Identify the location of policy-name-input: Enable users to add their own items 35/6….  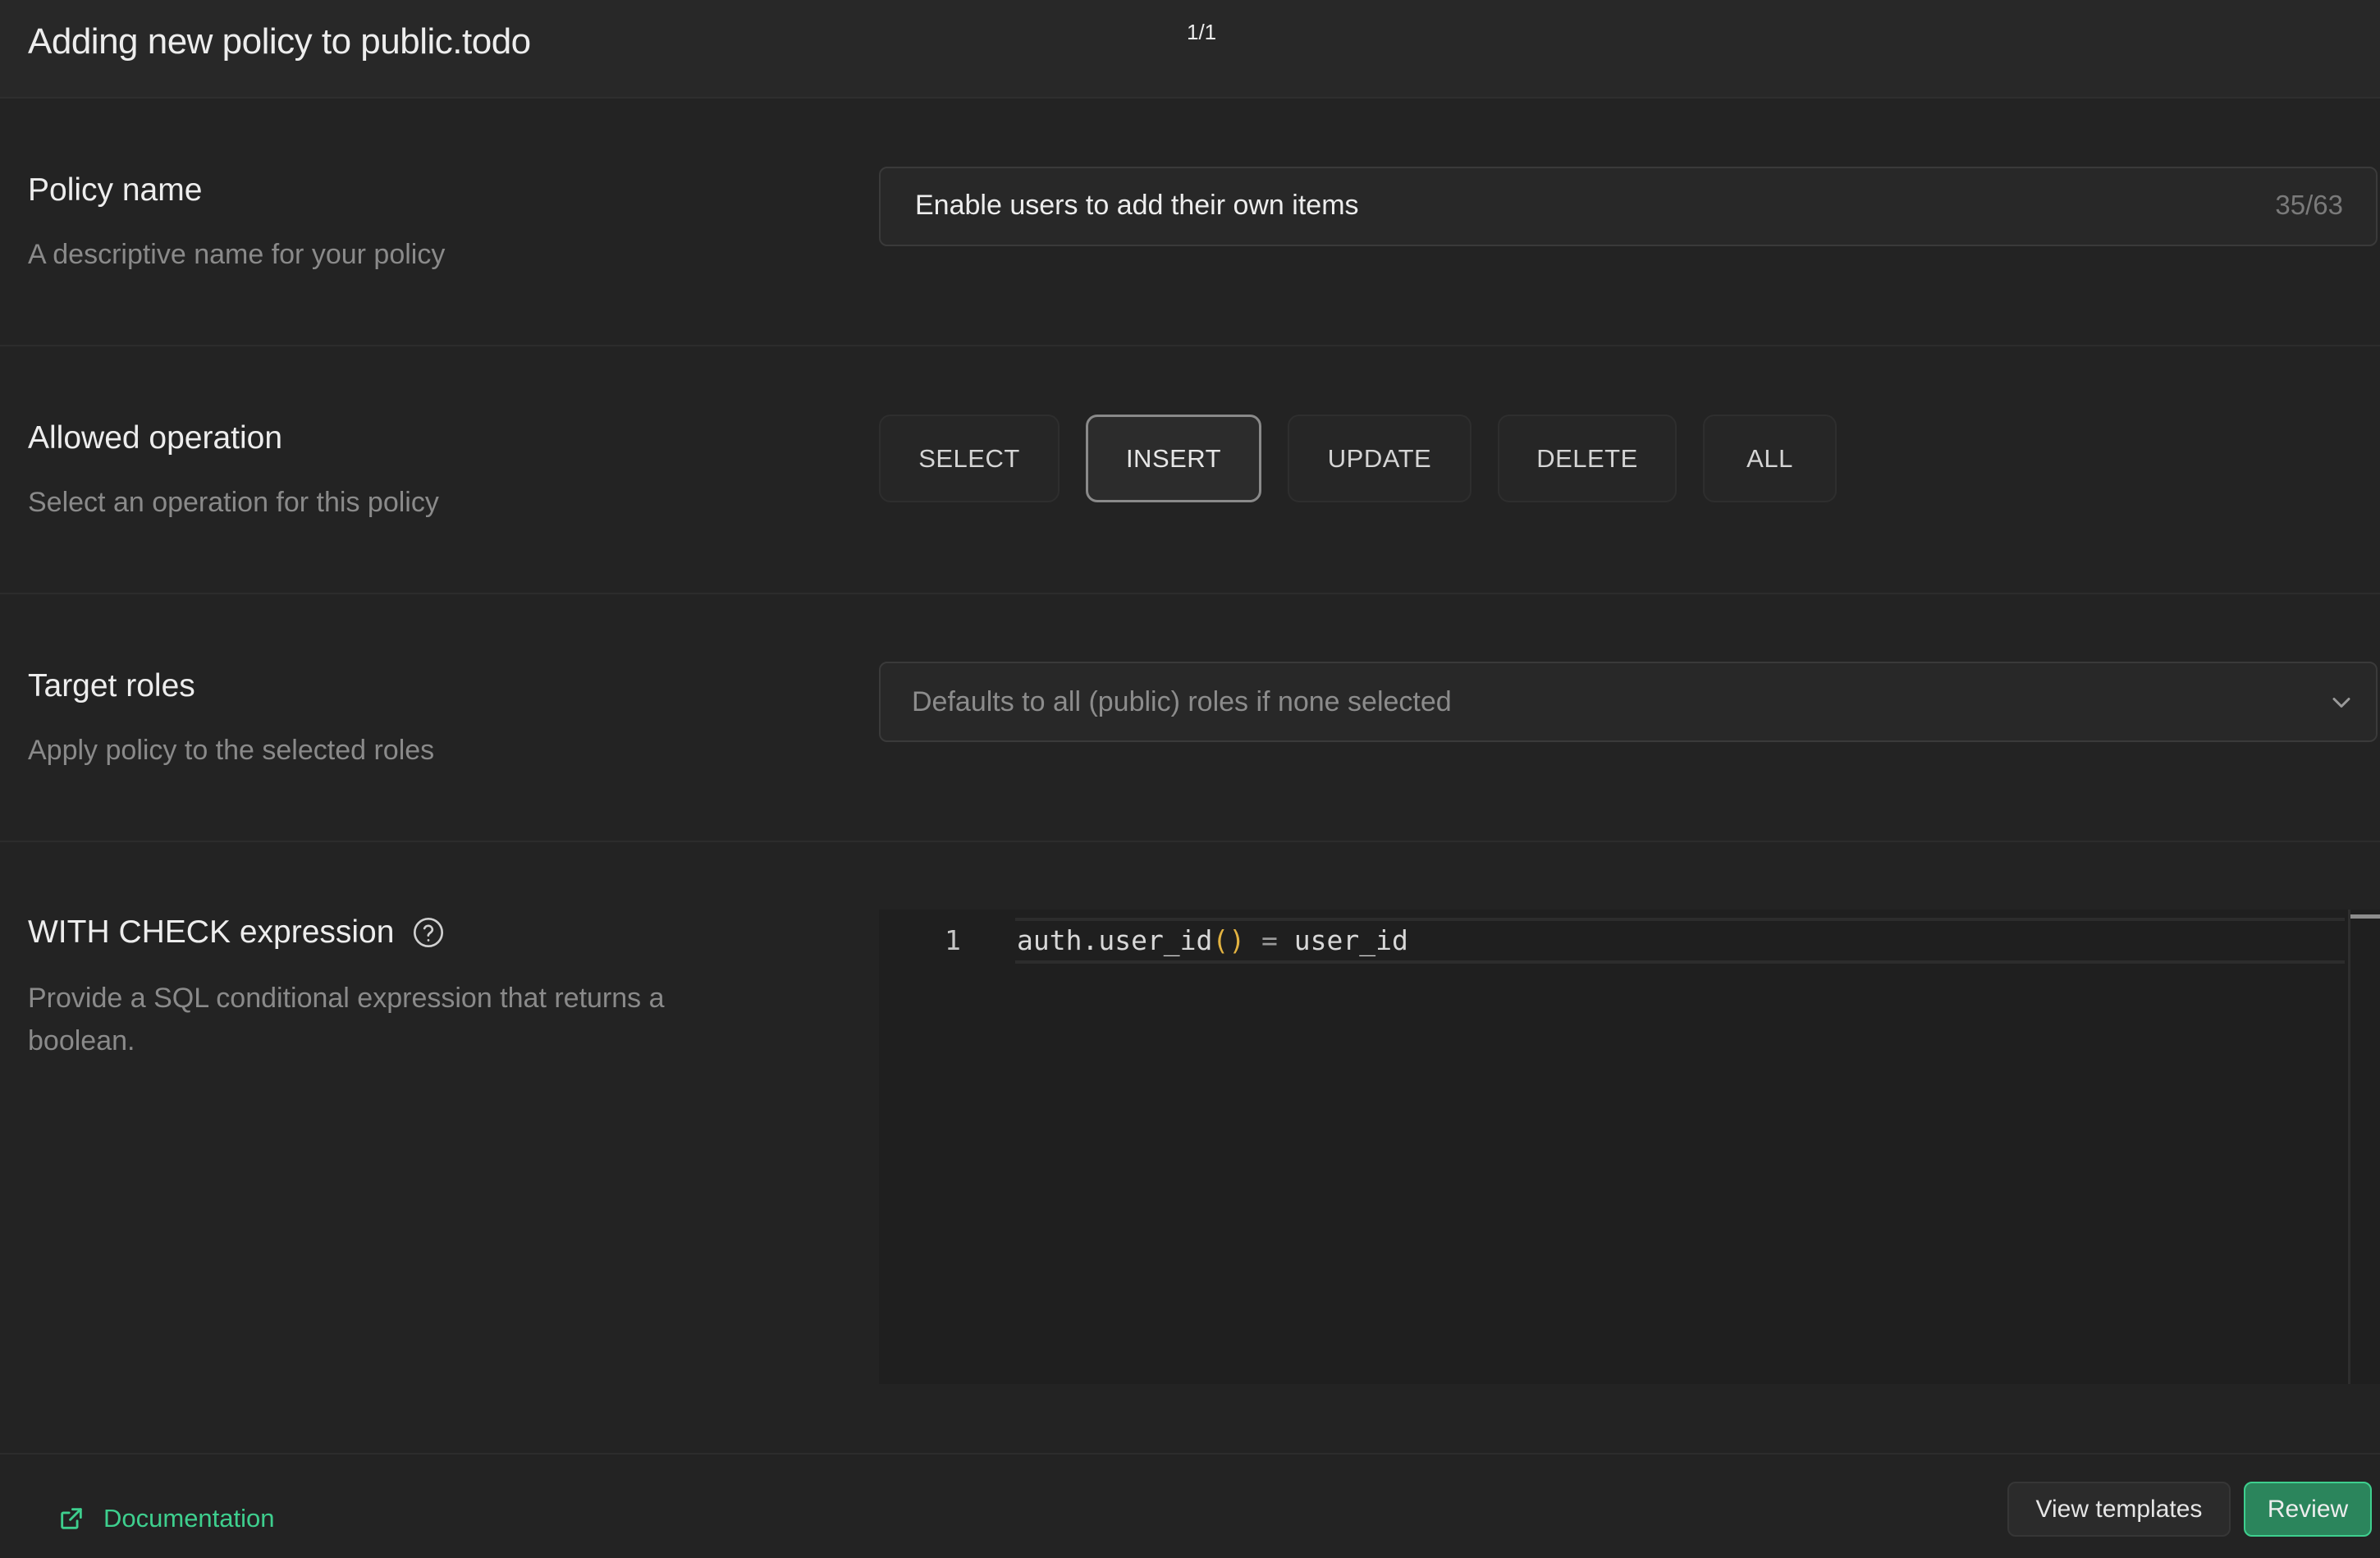
(1628, 206).